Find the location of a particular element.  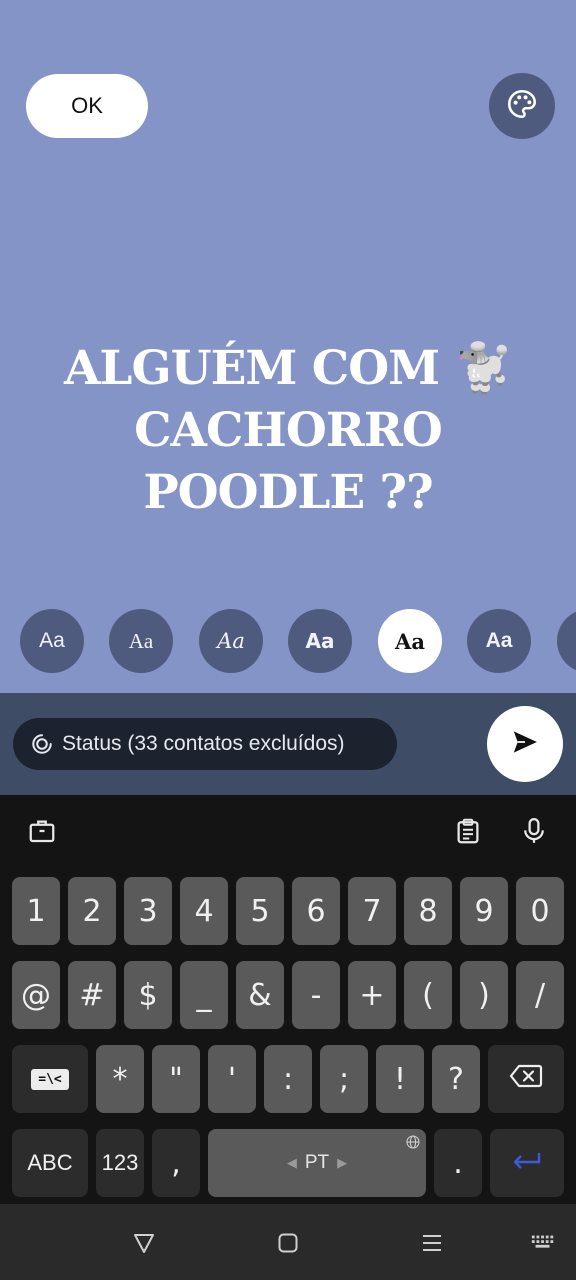

more-symbols-key: =\< is located at coordinates (50, 1079).